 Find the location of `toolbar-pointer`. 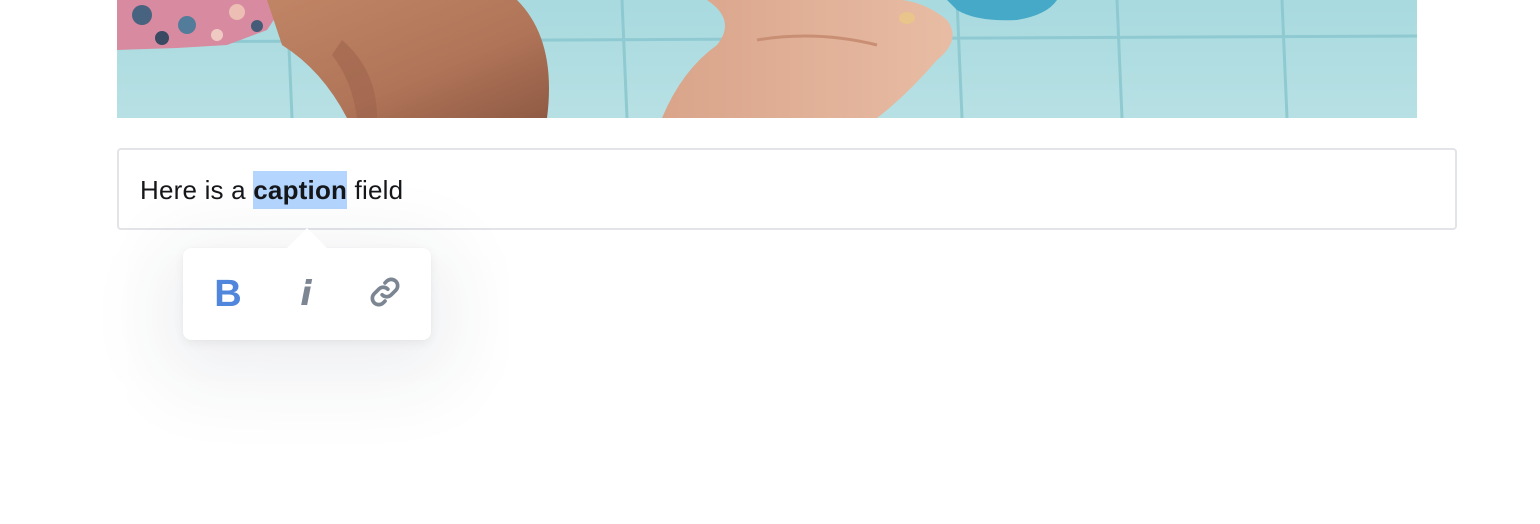

toolbar-pointer is located at coordinates (307, 238).